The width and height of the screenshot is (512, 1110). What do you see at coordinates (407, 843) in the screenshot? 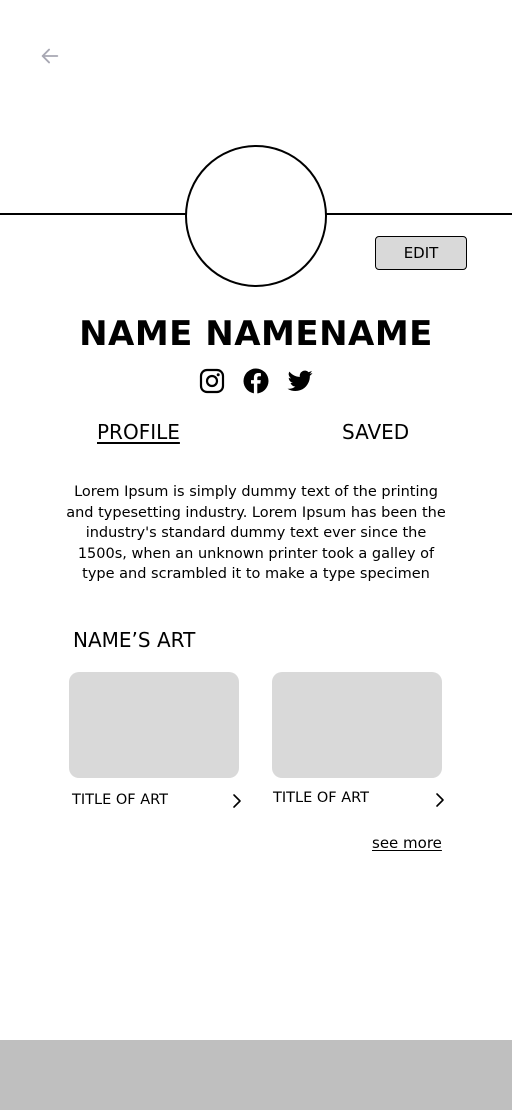
I see `see-more-link: see more` at bounding box center [407, 843].